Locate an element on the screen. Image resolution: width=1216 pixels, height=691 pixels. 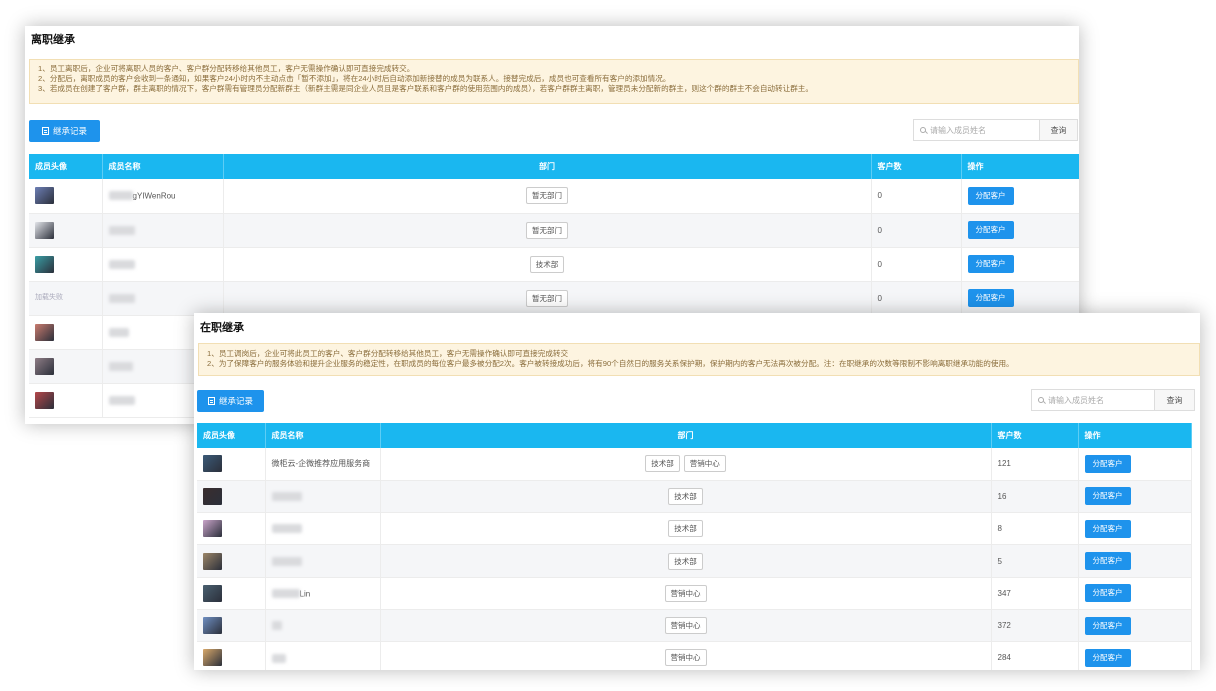
member-name-cell: gYIWenRou is located at coordinates (163, 196).